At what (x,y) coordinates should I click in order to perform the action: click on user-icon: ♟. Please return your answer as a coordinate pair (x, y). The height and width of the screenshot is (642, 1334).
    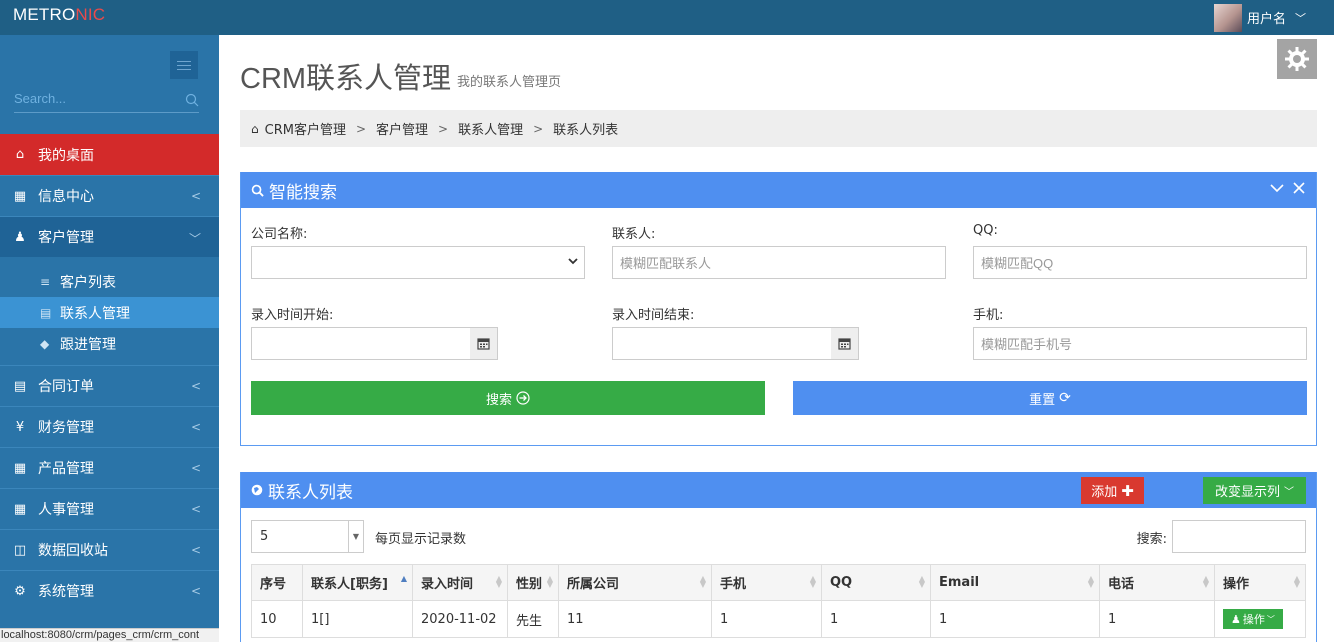
    Looking at the image, I should click on (1236, 619).